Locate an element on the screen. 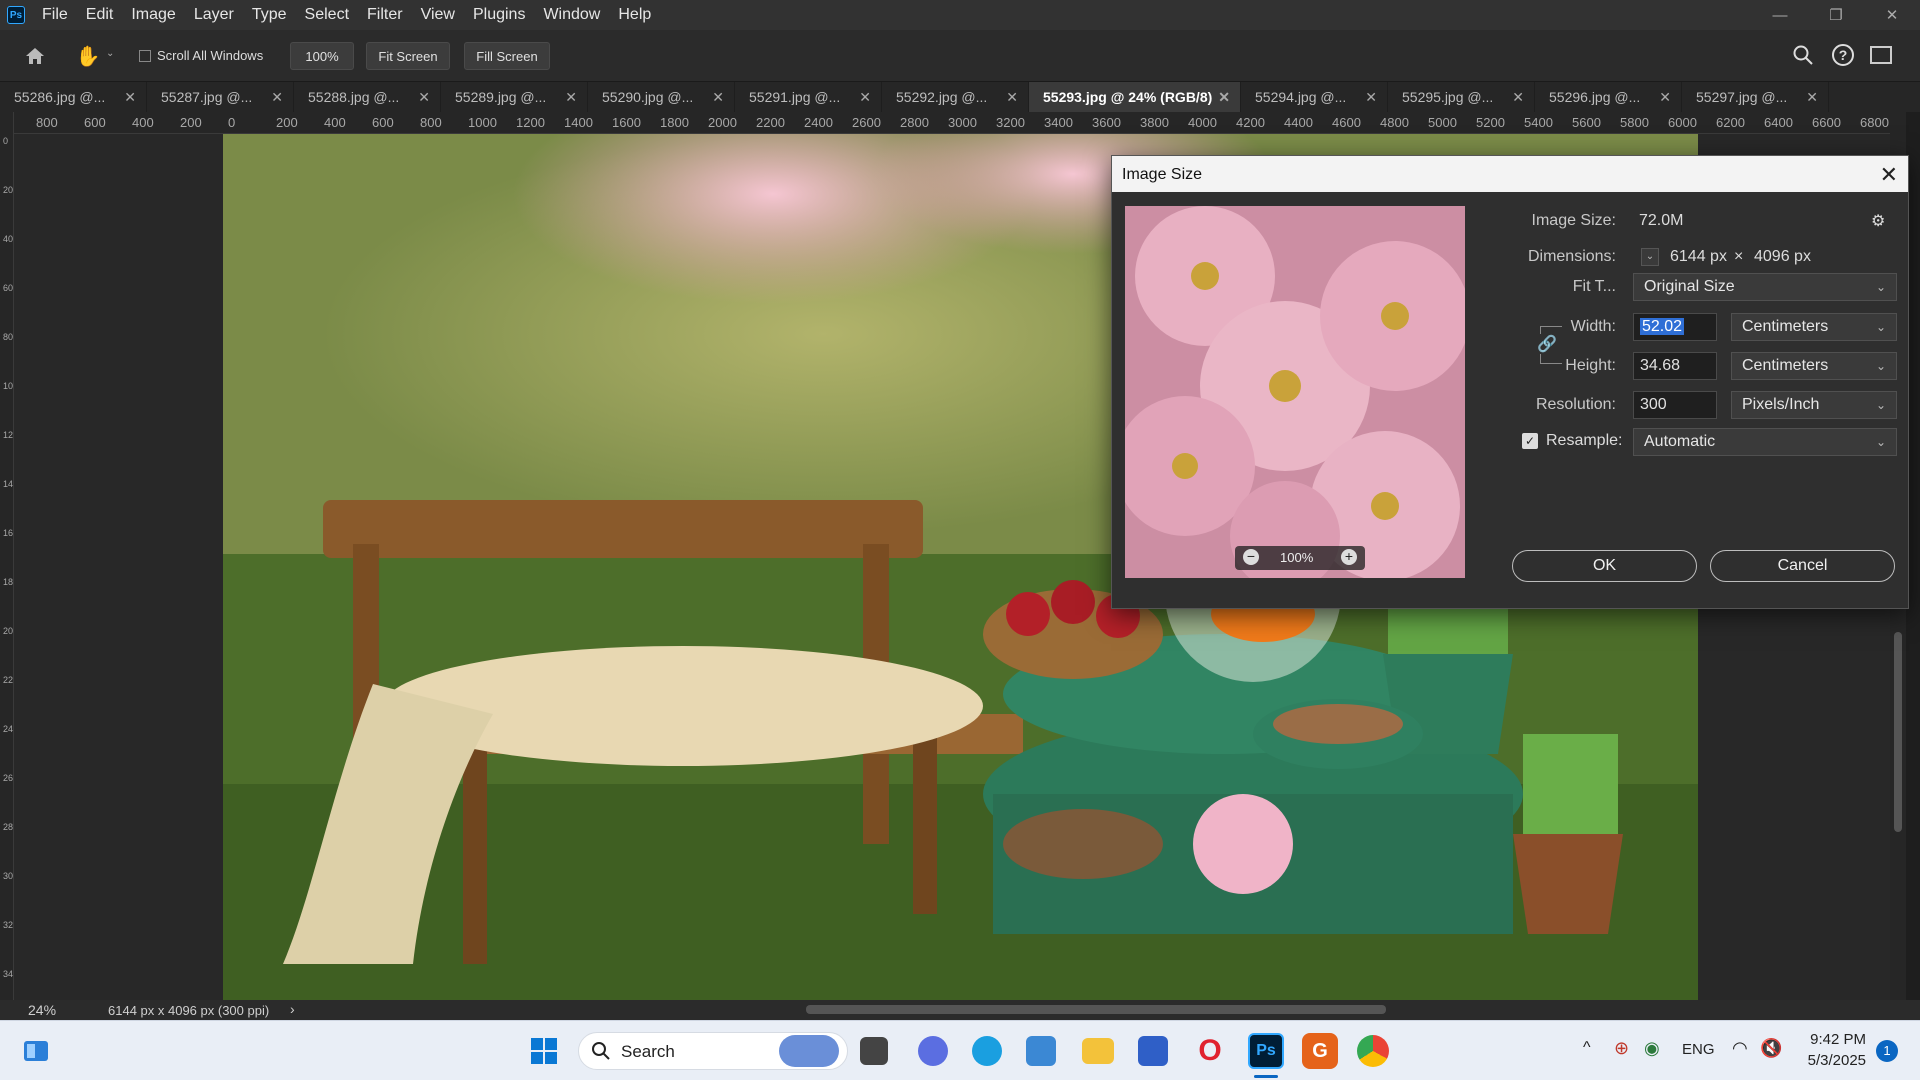  zoom-level: 24% is located at coordinates (42, 1010).